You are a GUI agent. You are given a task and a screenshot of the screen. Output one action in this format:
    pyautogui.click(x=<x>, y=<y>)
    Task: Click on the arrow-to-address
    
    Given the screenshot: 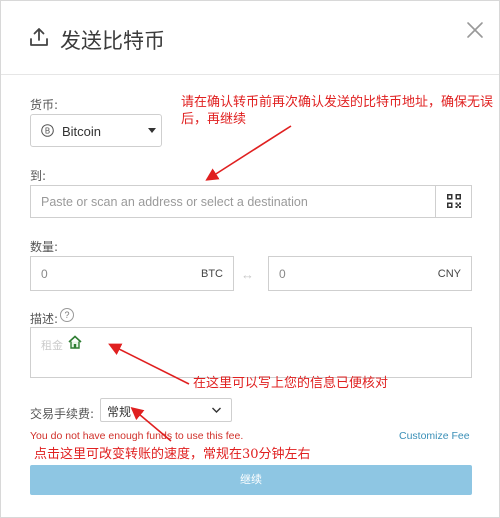 What is the action you would take?
    pyautogui.click(x=248, y=153)
    